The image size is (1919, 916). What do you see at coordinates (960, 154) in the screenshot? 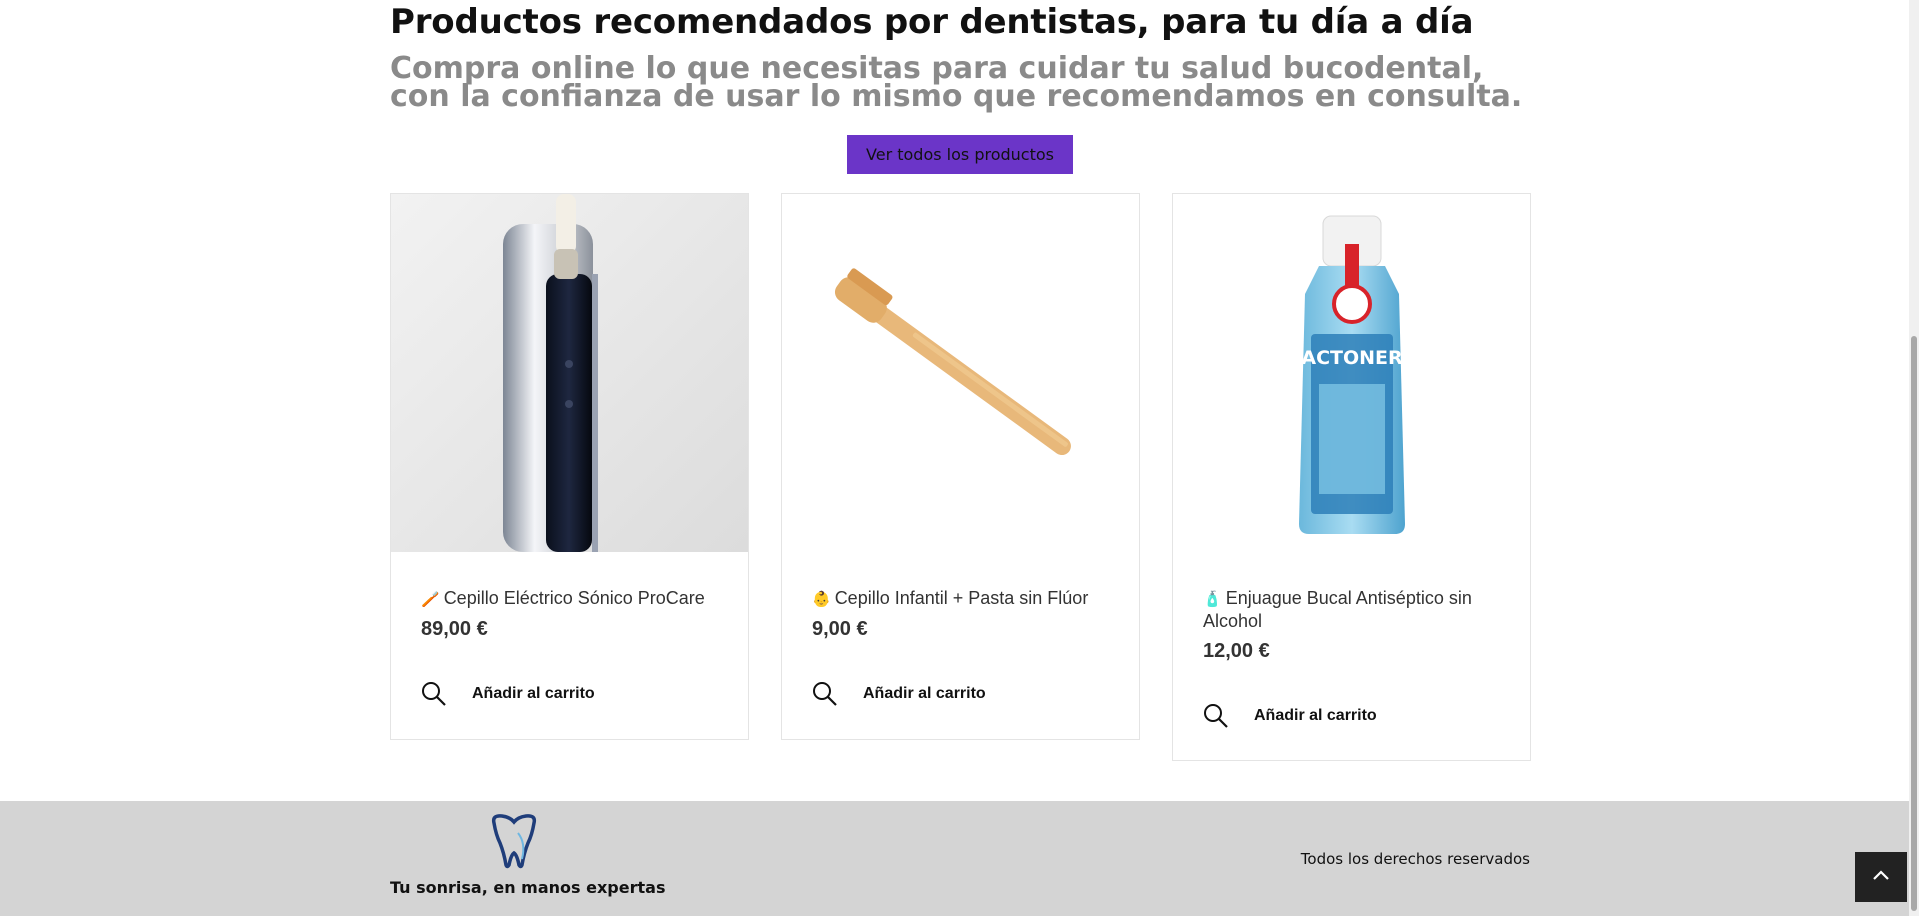
I see `view-all-products-button: Ver todos los productos` at bounding box center [960, 154].